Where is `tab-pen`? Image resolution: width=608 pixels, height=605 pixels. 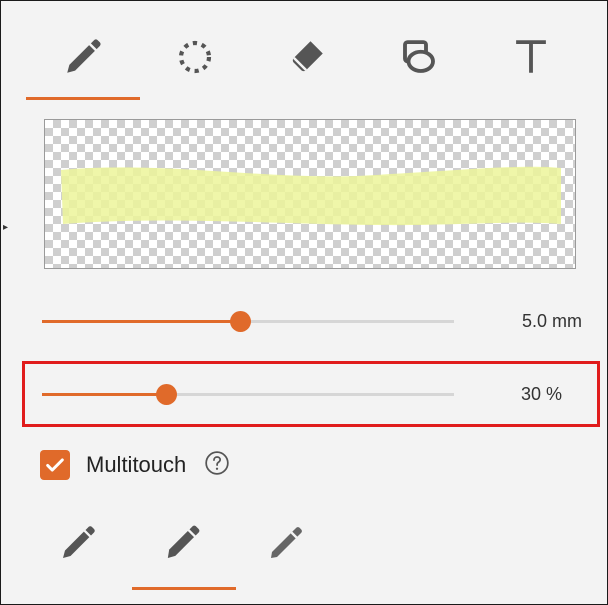
tab-pen is located at coordinates (83, 64).